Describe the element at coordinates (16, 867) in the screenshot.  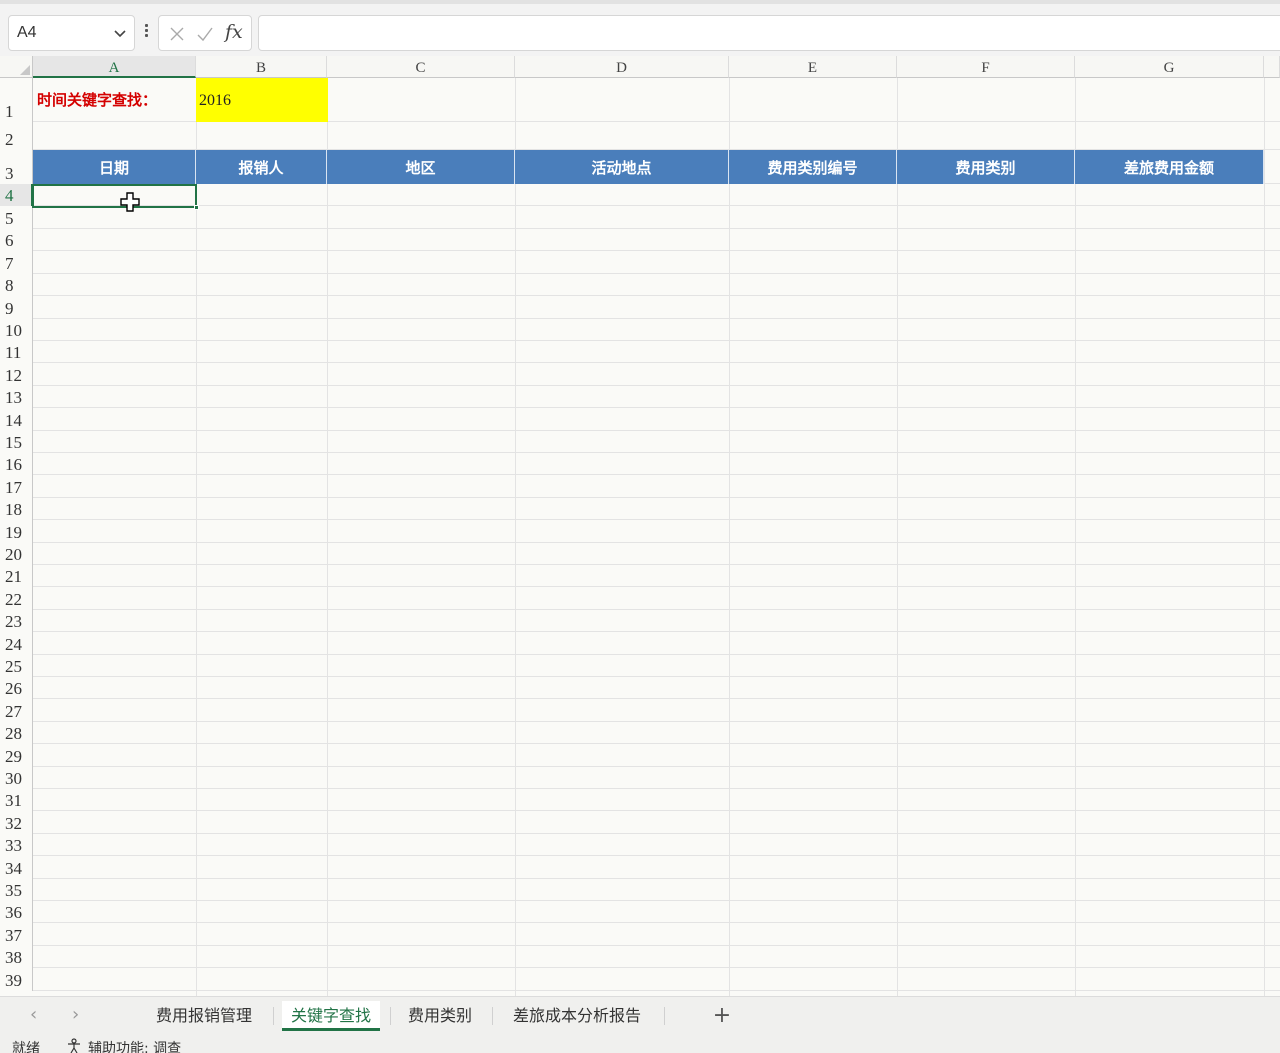
I see `row-header-34: 34` at that location.